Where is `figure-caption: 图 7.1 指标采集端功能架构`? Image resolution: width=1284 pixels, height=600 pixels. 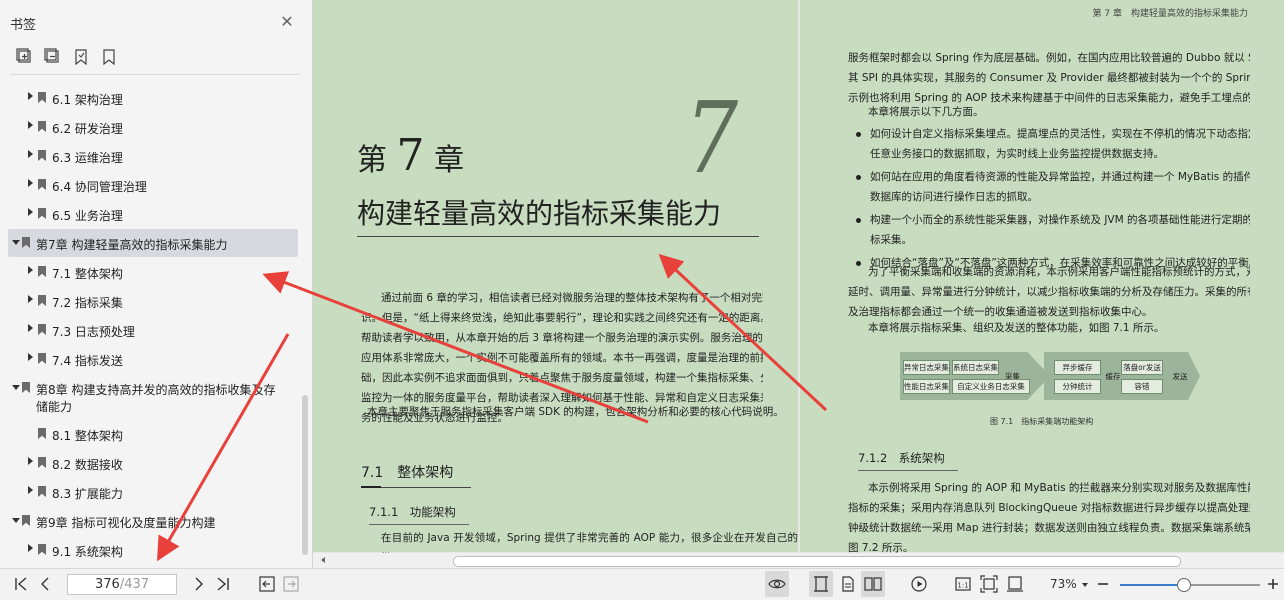
figure-caption: 图 7.1 指标采集端功能架构 is located at coordinates (1042, 421).